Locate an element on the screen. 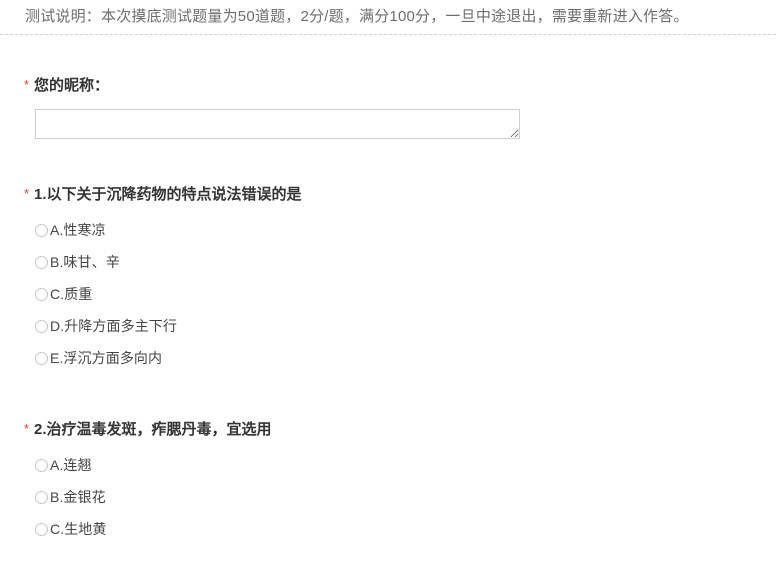 Image resolution: width=776 pixels, height=561 pixels. nickname-input-wrap is located at coordinates (388, 124).